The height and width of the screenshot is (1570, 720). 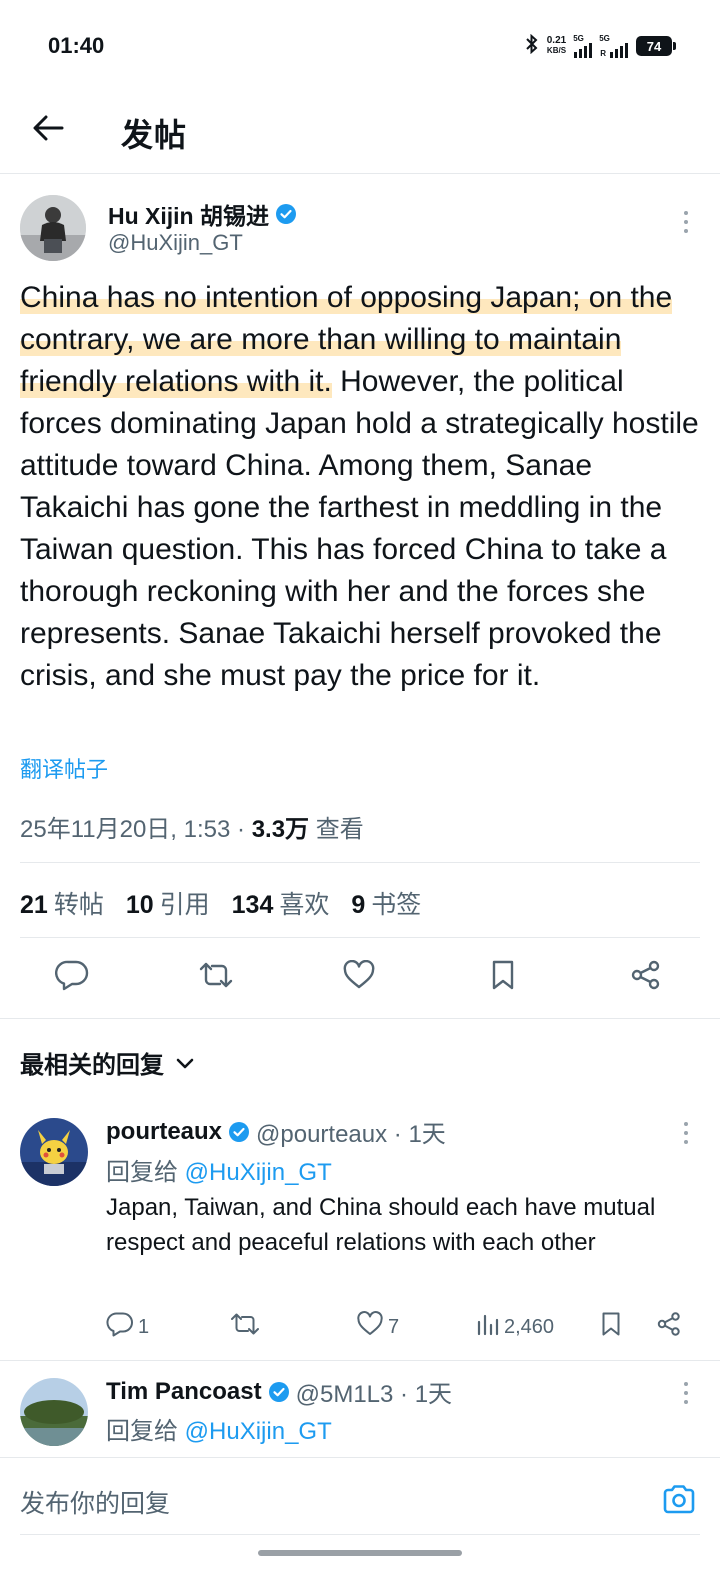 I want to click on timestamp: 25年11月20日, 1:53 ·, so click(x=133, y=829).